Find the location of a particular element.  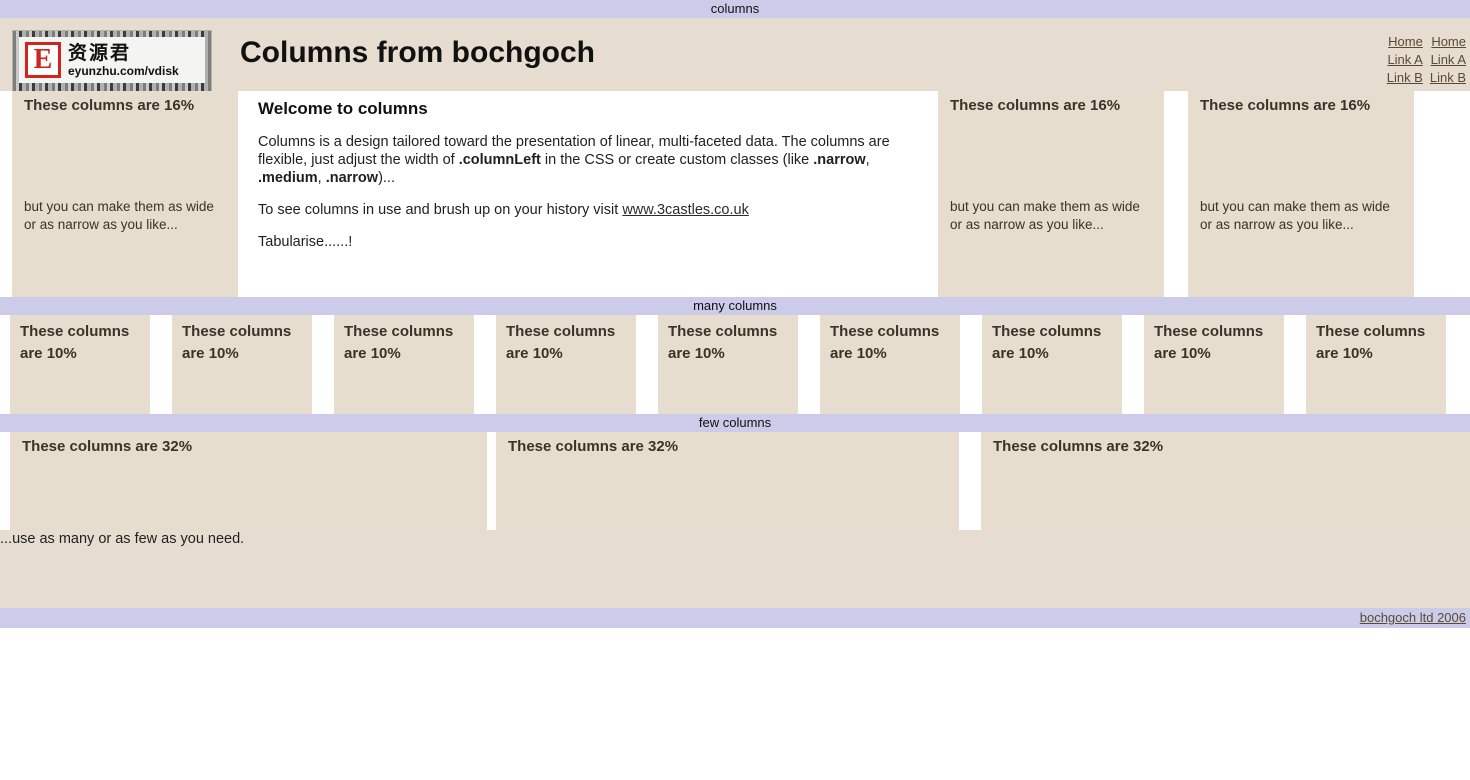

code-columnleft: .columnLeft is located at coordinates (499, 160).